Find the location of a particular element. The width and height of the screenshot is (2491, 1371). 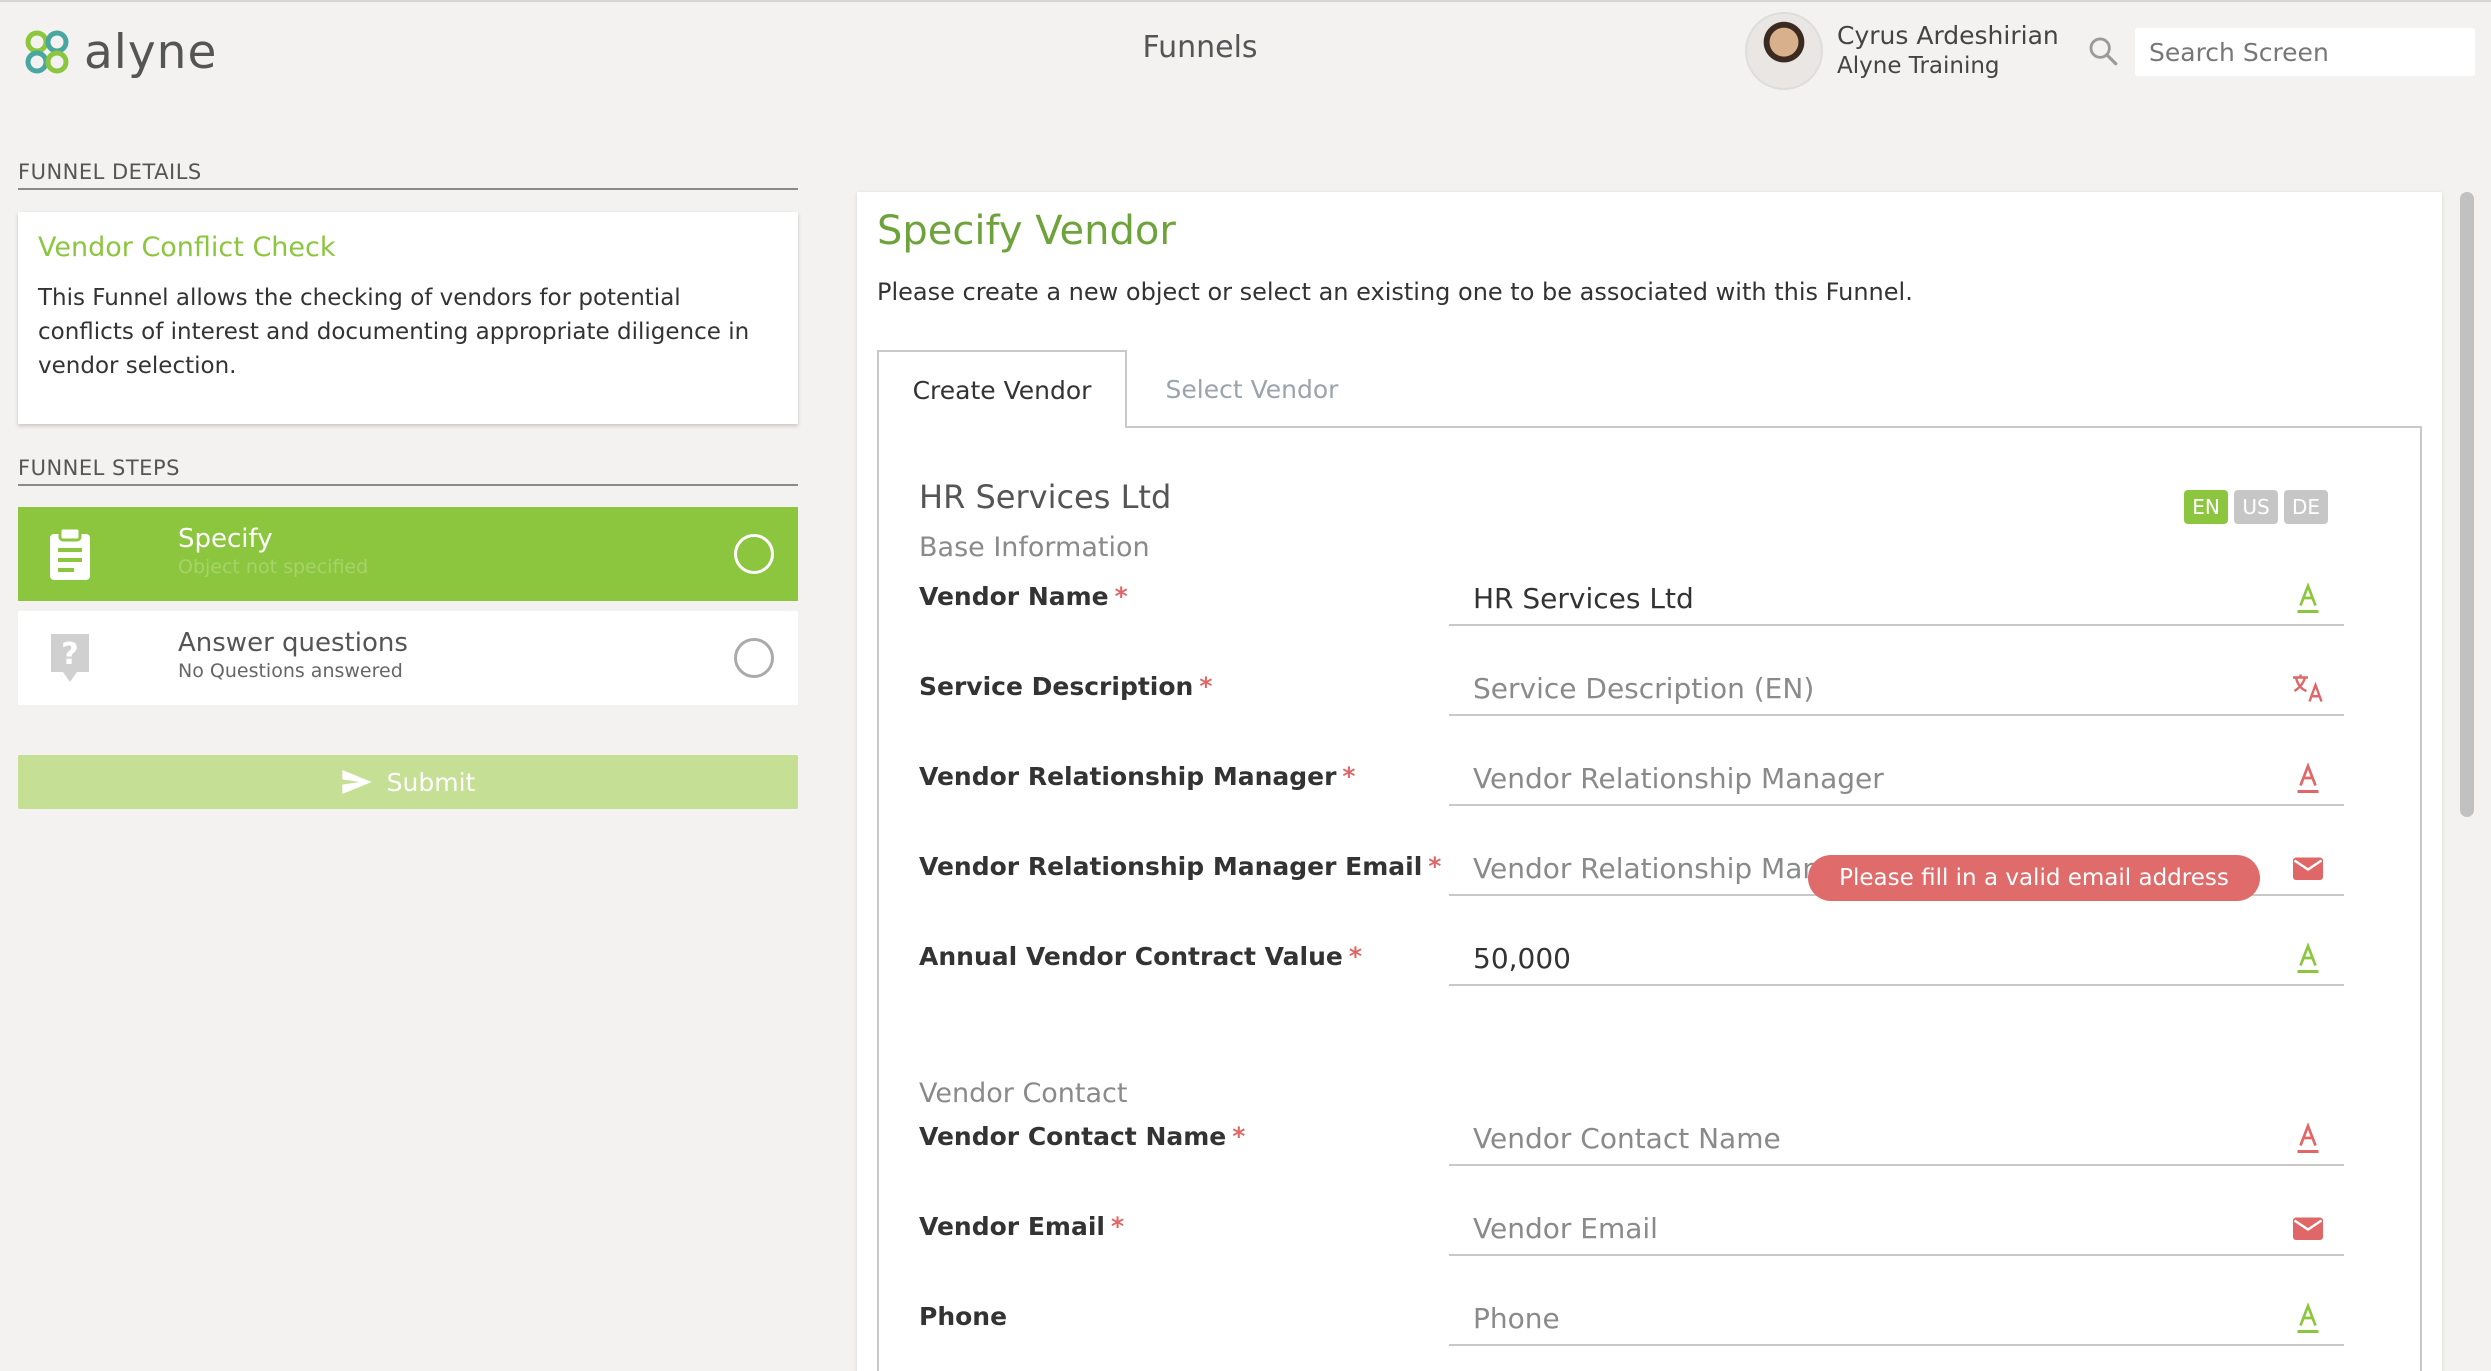

step-answer-questions: ? Answer questions No Questions answered is located at coordinates (408, 658).